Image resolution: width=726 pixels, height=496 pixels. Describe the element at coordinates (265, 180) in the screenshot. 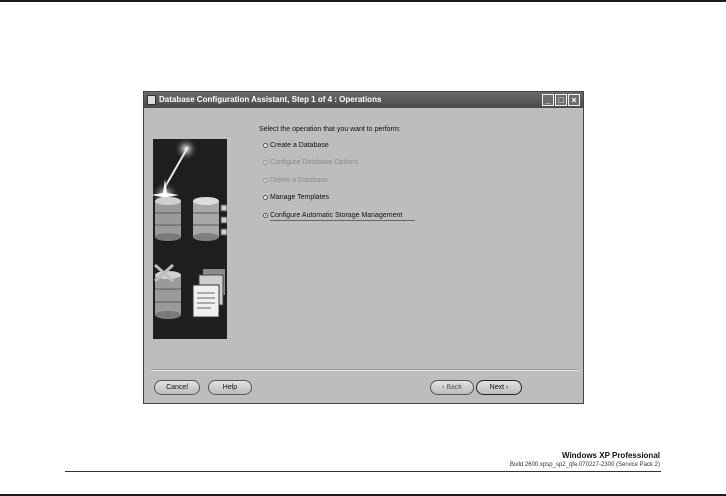

I see `radio-delete-database` at that location.